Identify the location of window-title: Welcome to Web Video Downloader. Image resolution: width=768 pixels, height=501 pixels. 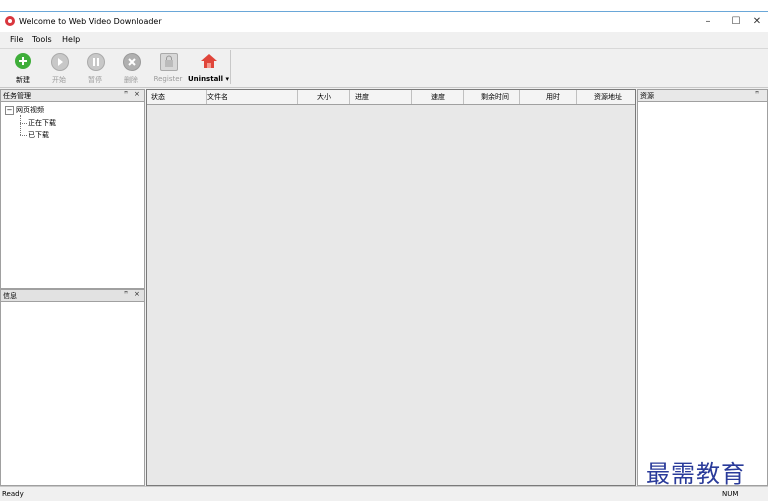
(90, 21).